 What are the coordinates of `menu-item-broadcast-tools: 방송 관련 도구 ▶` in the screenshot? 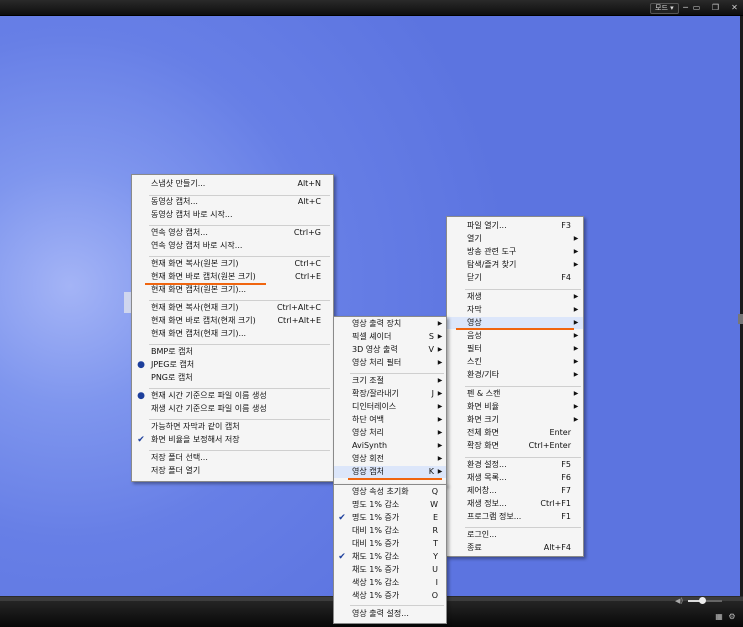 It's located at (515, 252).